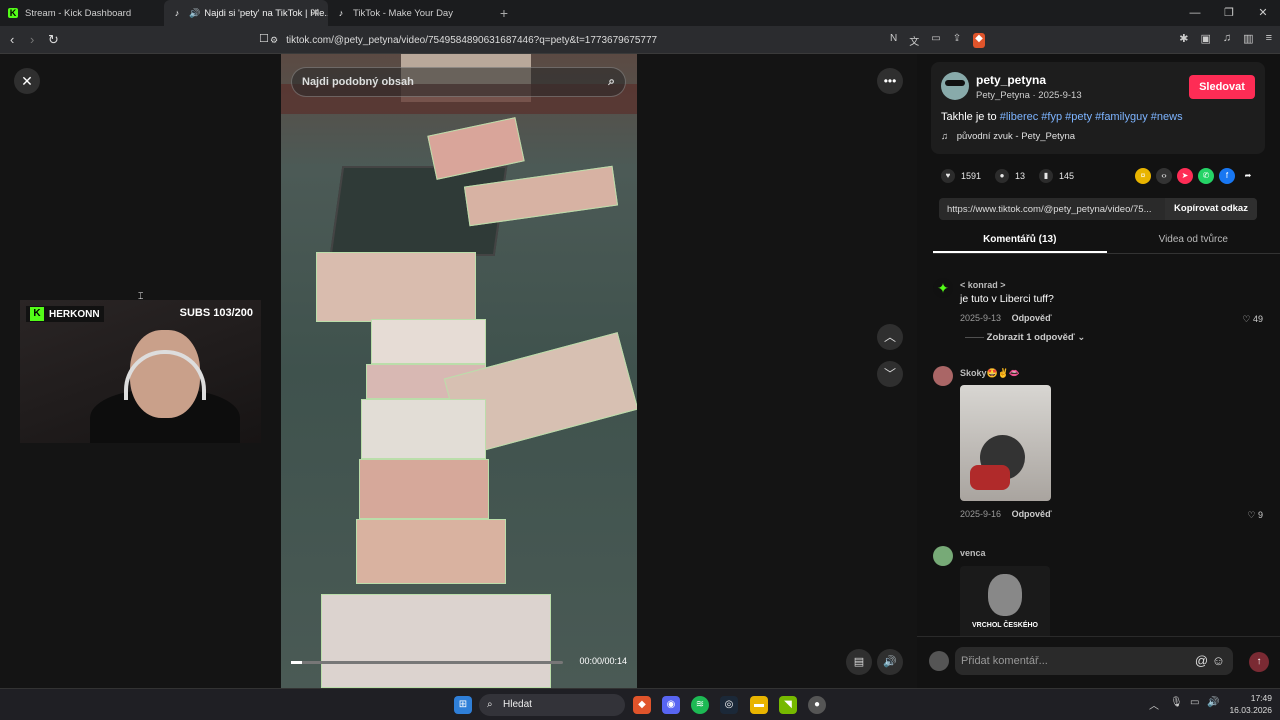 The height and width of the screenshot is (720, 1280). I want to click on restore-icon: ❐, so click(1229, 13).